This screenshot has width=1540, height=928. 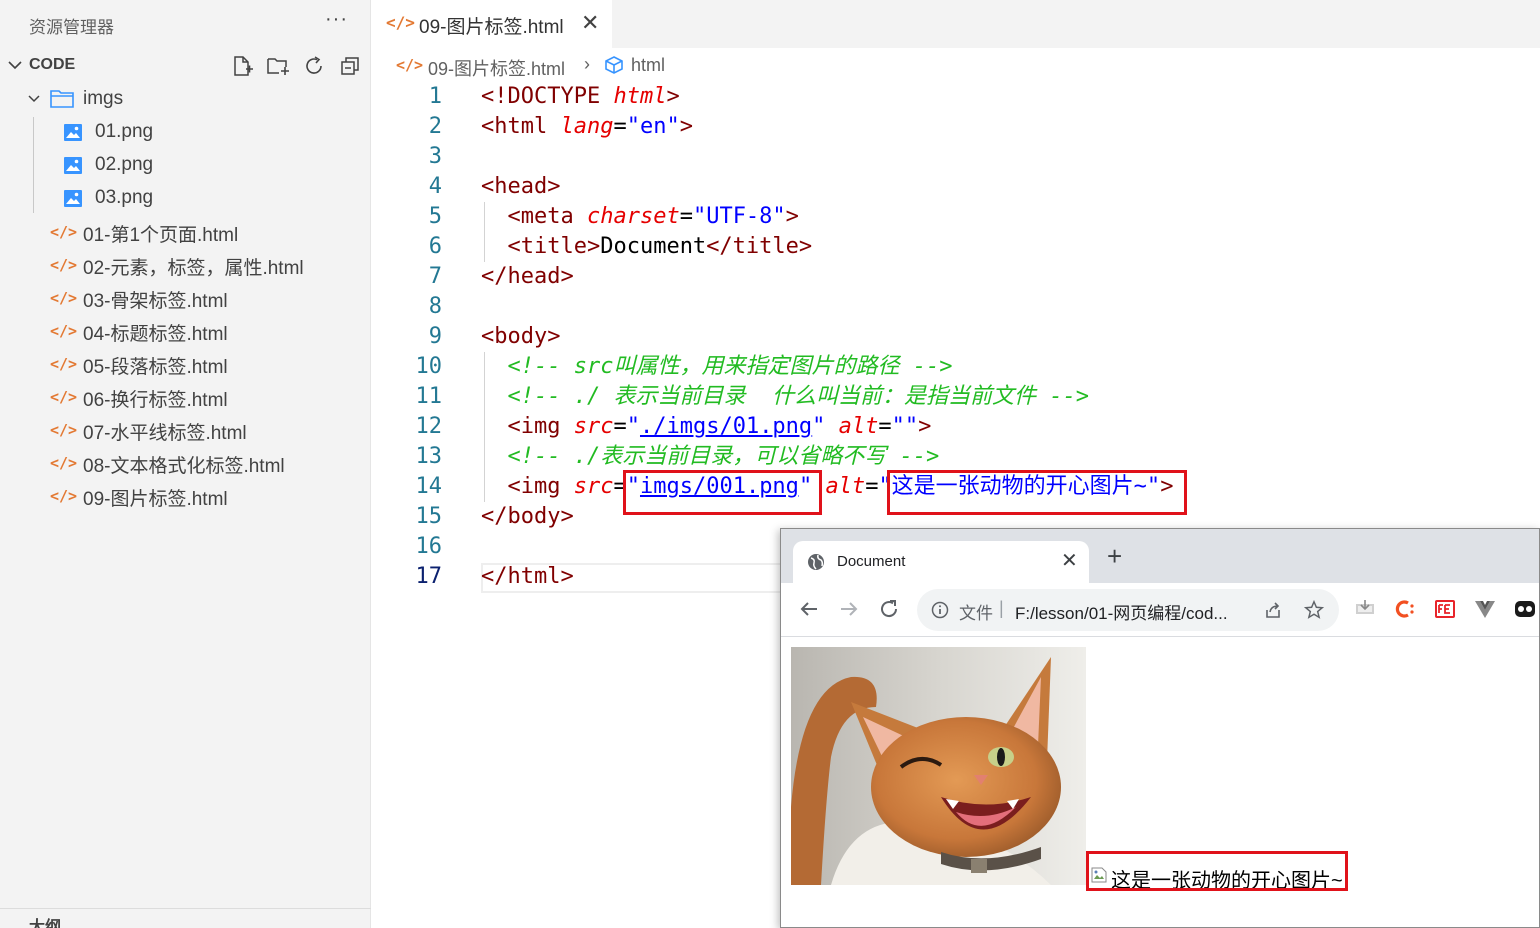 What do you see at coordinates (871, 561) in the screenshot?
I see `browser-tab-title: Document` at bounding box center [871, 561].